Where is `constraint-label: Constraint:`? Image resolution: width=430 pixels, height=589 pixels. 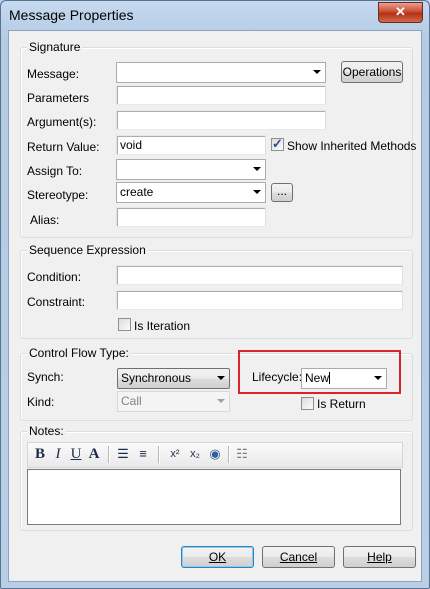 constraint-label: Constraint: is located at coordinates (56, 302).